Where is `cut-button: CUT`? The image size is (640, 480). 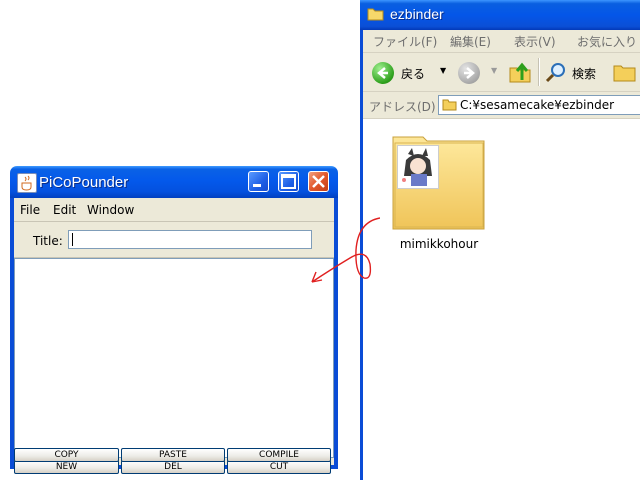
cut-button: CUT is located at coordinates (279, 467).